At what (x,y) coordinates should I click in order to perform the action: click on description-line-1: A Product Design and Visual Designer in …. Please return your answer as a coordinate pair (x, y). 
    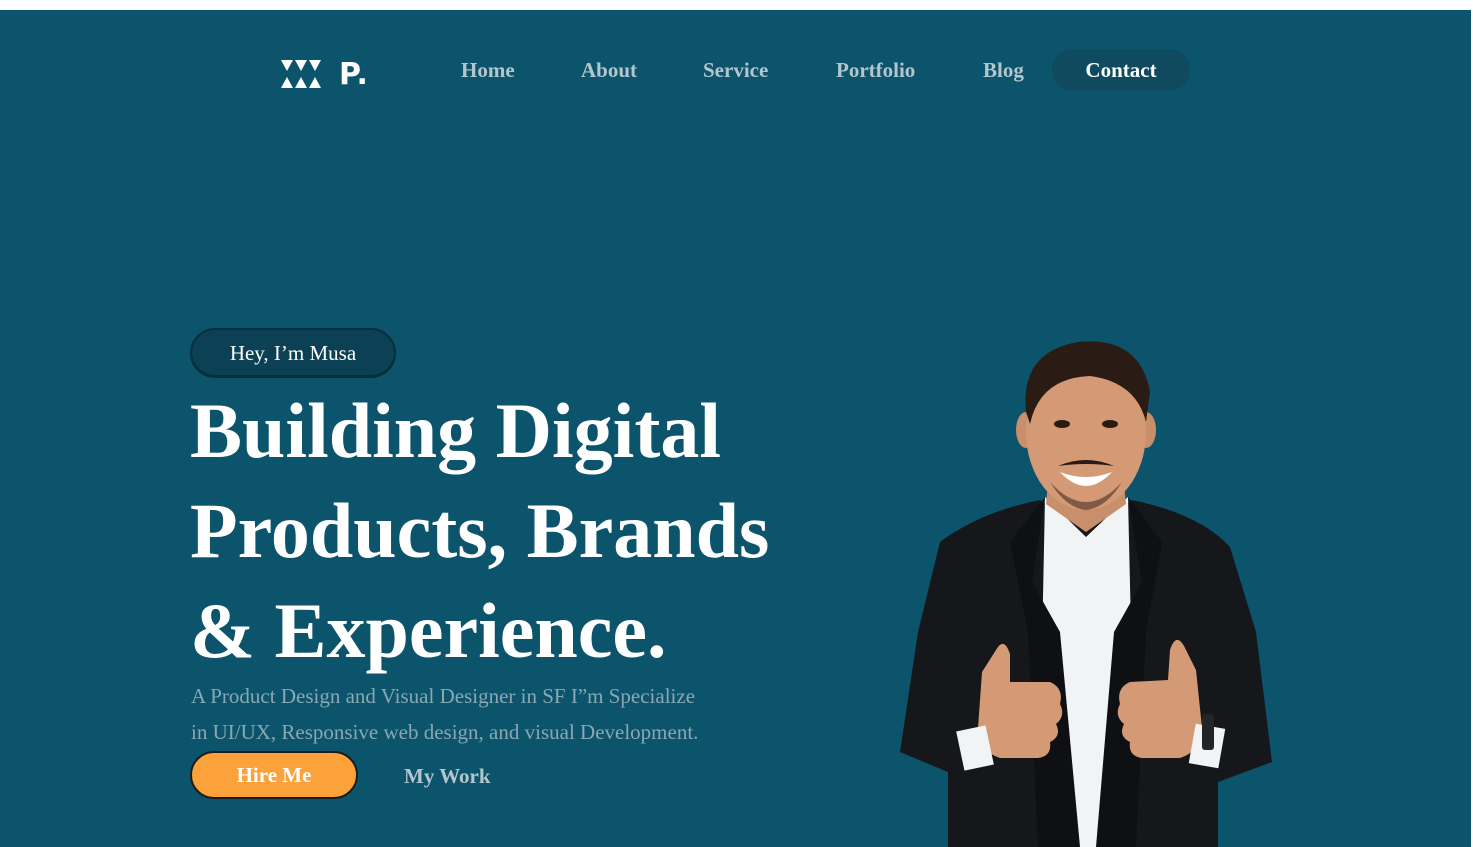
    Looking at the image, I should click on (443, 696).